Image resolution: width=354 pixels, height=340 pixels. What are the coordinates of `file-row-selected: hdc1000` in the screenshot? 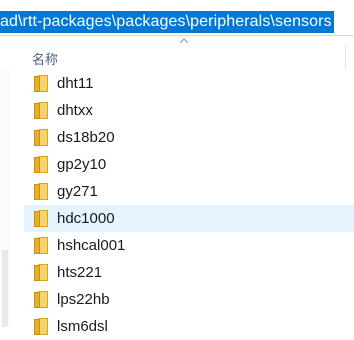 It's located at (189, 218).